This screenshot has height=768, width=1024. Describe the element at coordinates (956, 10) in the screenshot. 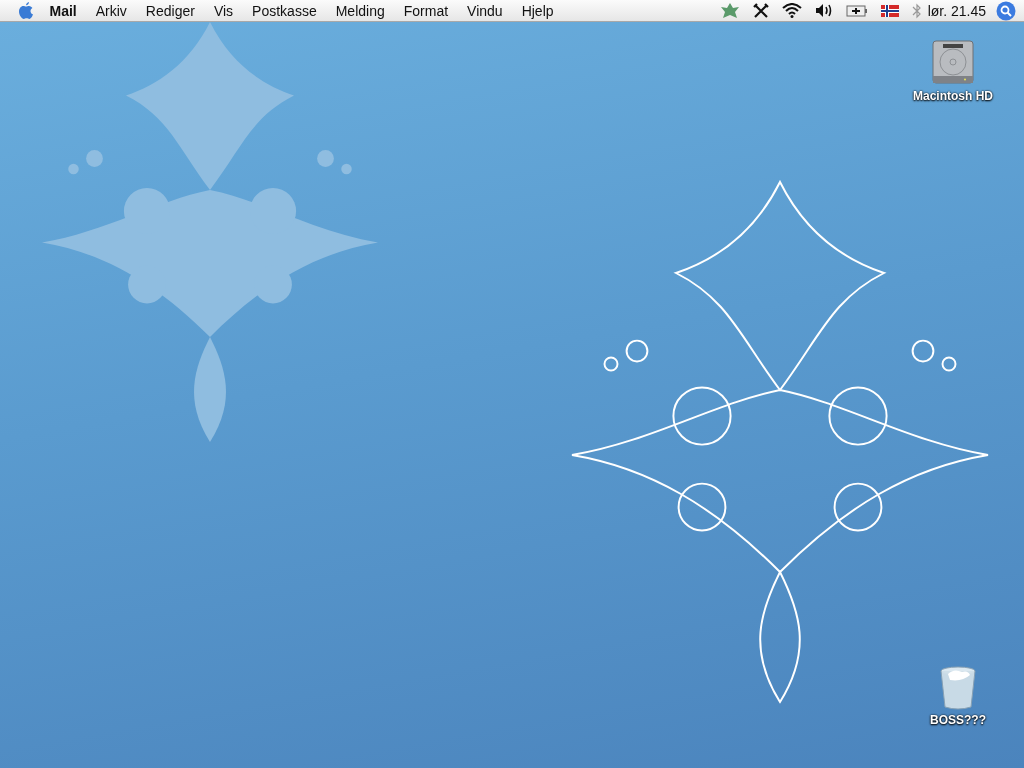

I see `menu-clock: lør. 21.45` at that location.